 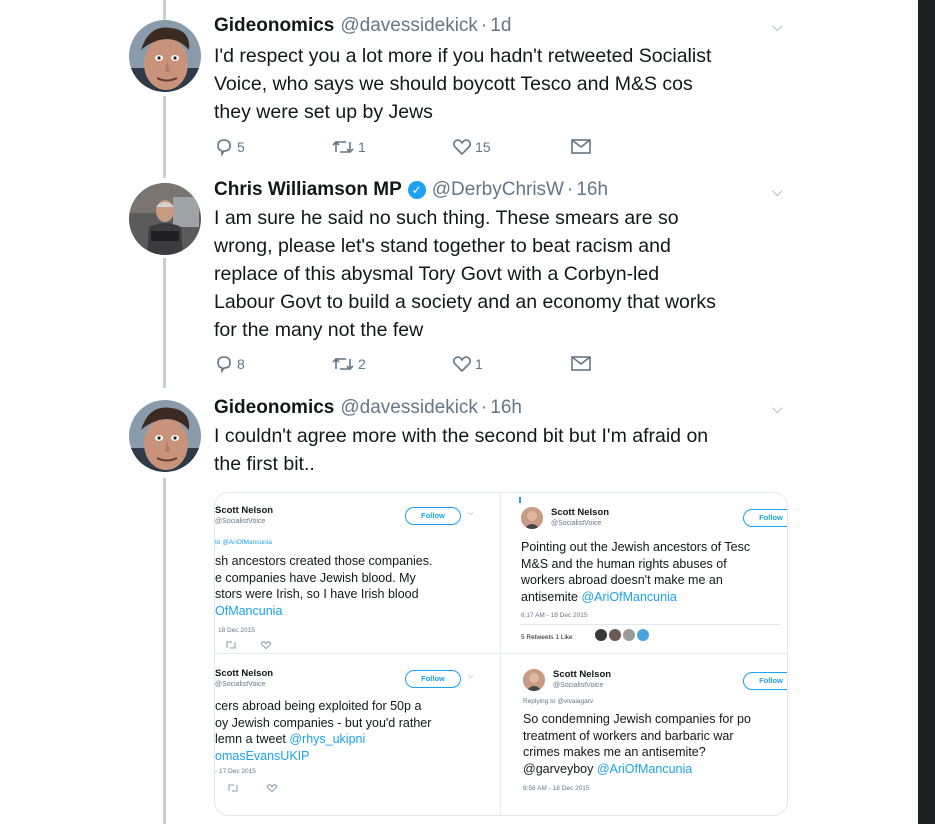 I want to click on retweet-button: 2, so click(x=348, y=364).